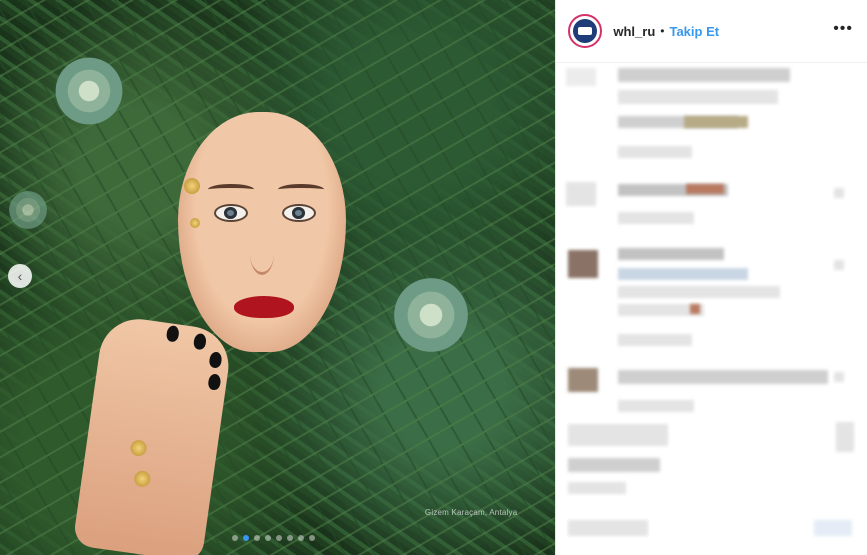  Describe the element at coordinates (845, 437) in the screenshot. I see `blurred-bookmark-icon` at that location.